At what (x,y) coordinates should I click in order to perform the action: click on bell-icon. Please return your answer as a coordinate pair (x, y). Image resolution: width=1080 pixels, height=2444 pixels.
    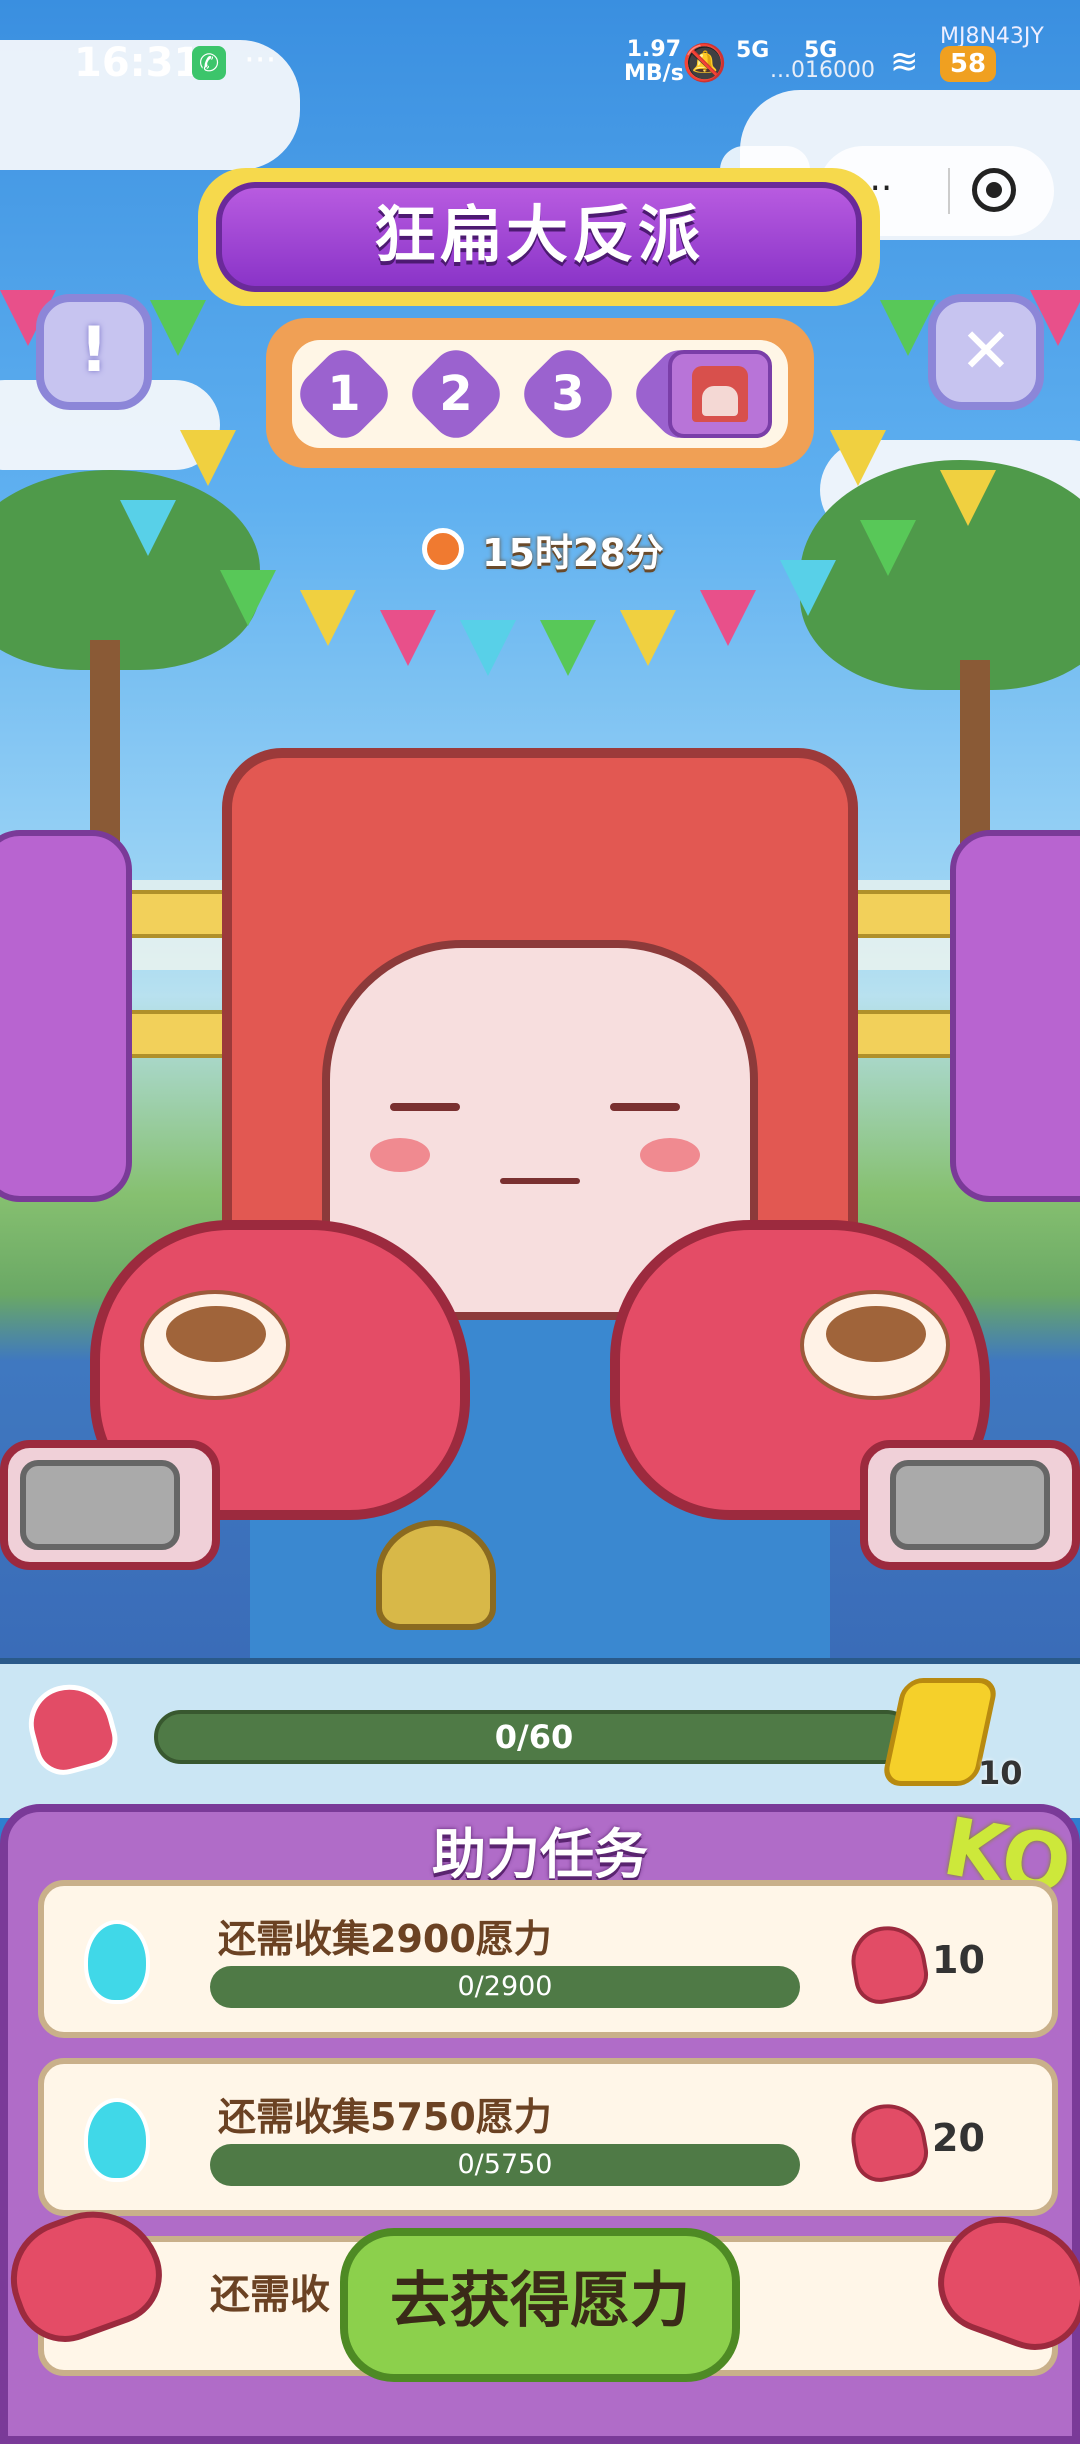
    Looking at the image, I should click on (436, 1575).